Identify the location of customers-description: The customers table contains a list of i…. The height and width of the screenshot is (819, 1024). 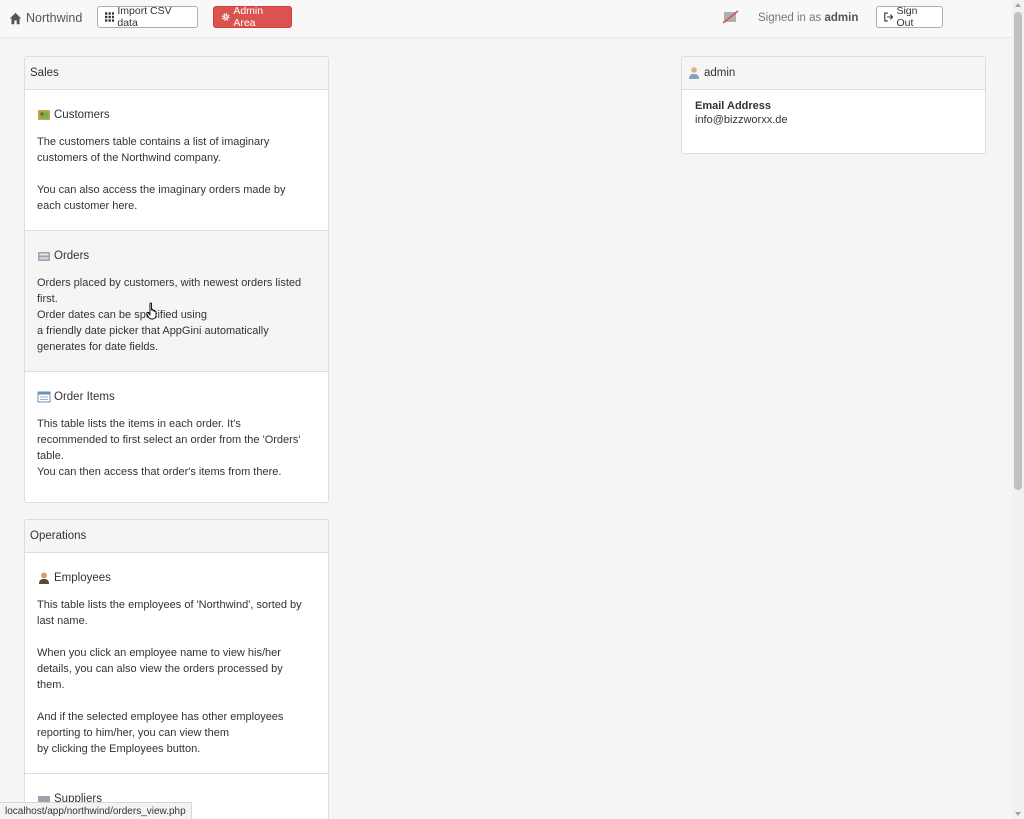
(161, 174).